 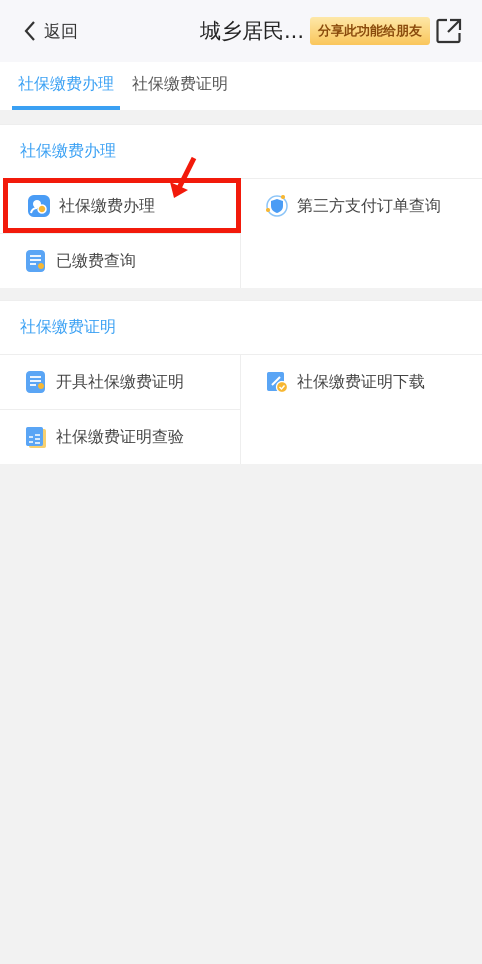 What do you see at coordinates (51, 31) in the screenshot?
I see `back-button: 返回` at bounding box center [51, 31].